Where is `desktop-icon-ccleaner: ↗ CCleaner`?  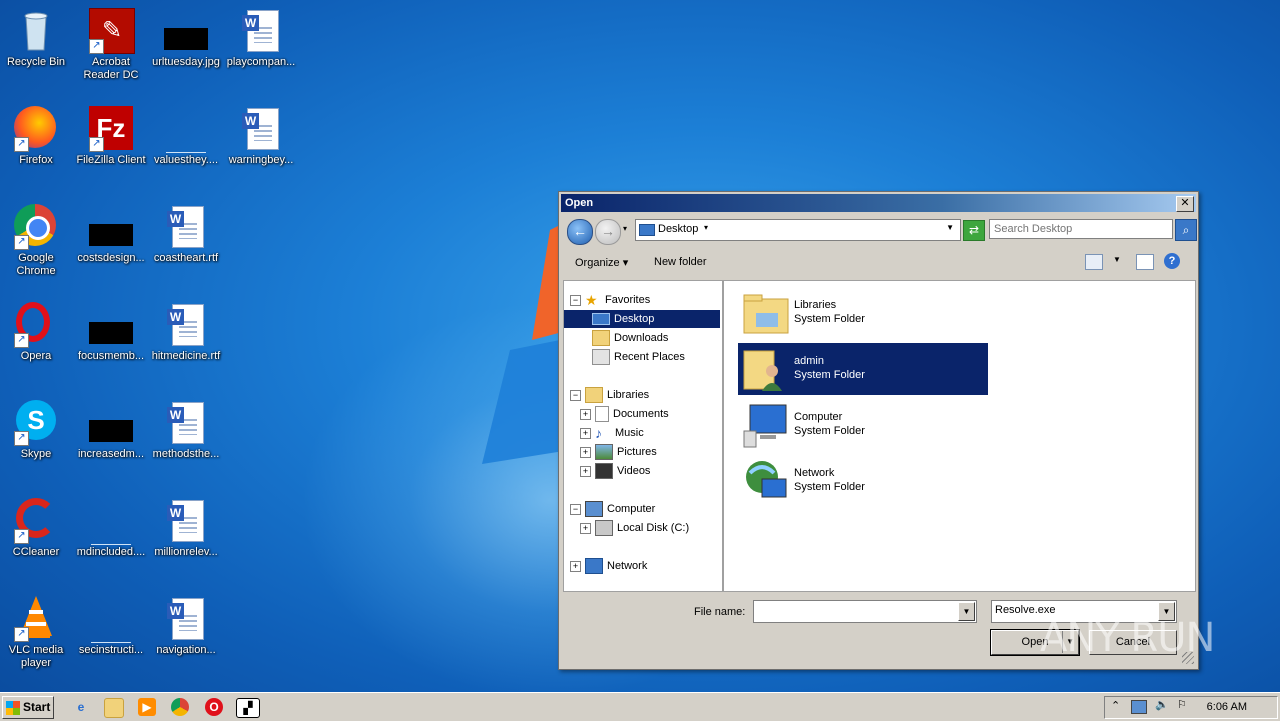
desktop-icon-ccleaner: ↗ CCleaner is located at coordinates (36, 527).